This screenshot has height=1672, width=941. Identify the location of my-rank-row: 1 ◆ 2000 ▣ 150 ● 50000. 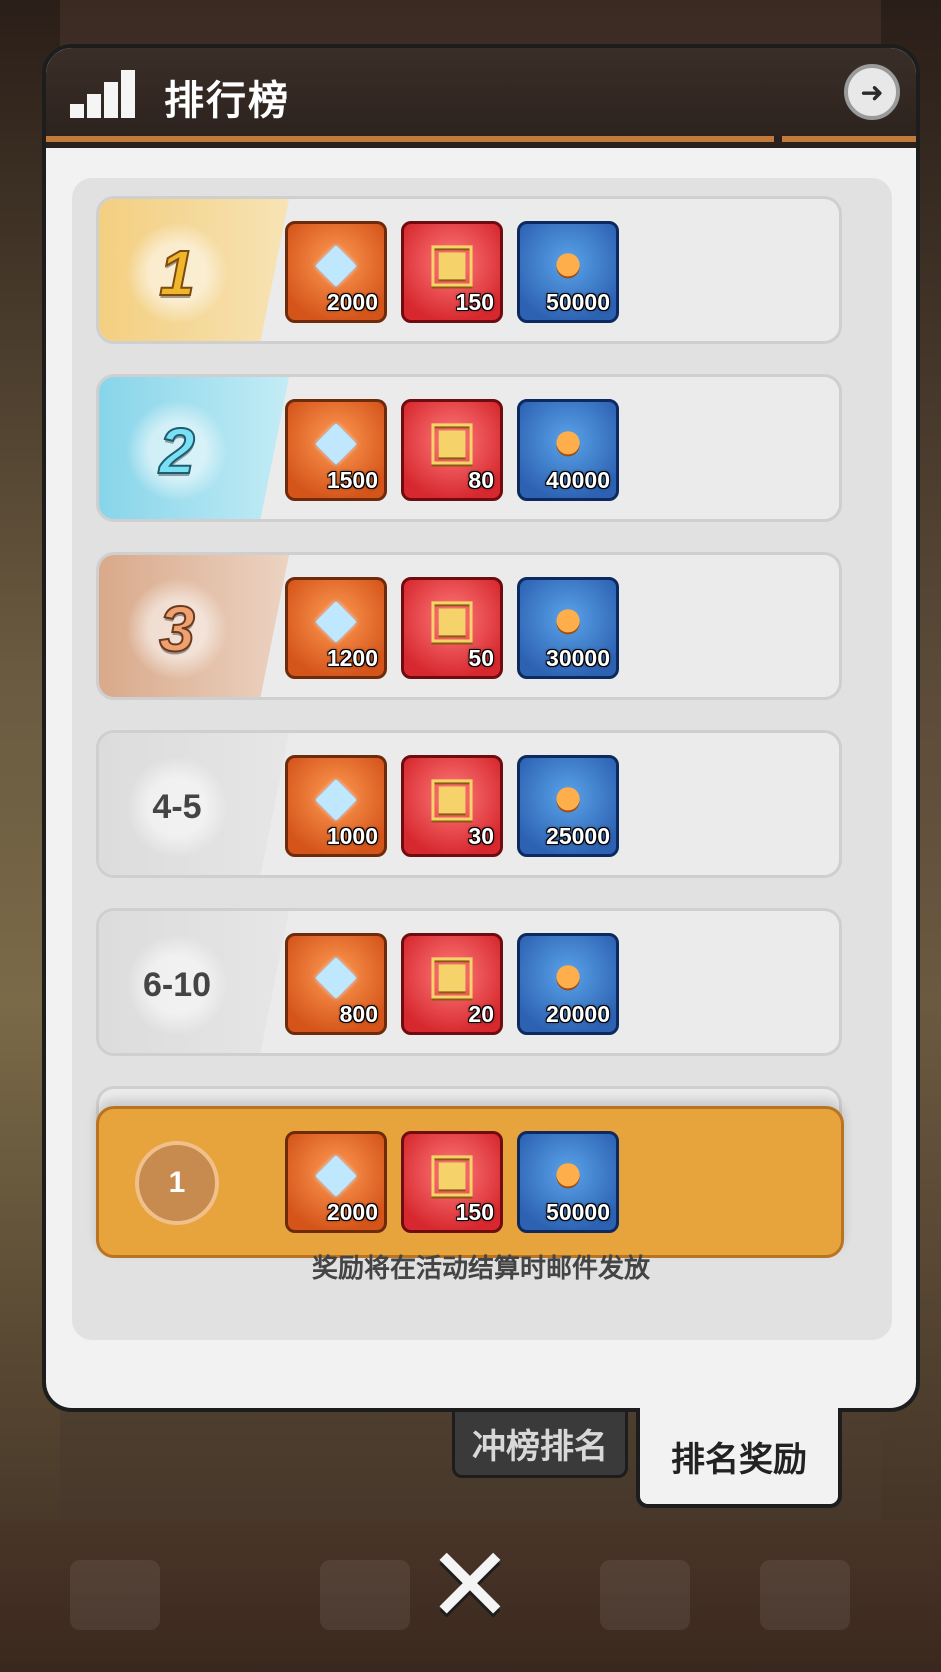
(470, 1182).